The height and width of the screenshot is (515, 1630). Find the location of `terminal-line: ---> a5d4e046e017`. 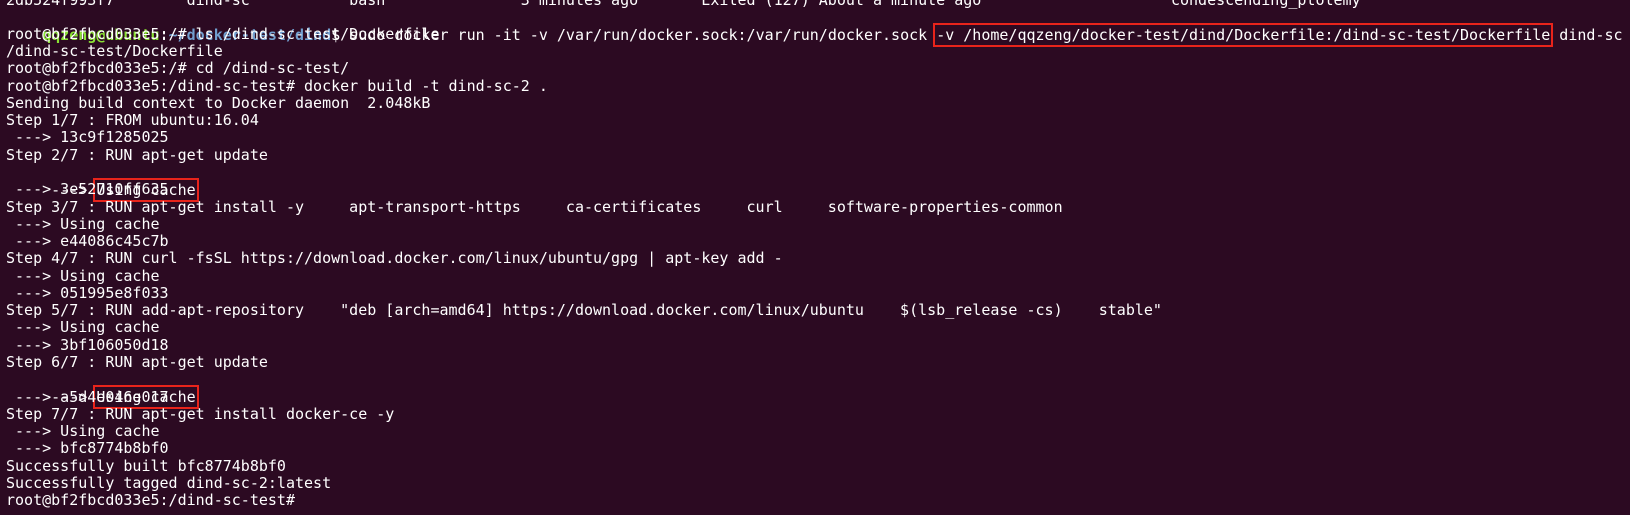

terminal-line: ---> a5d4e046e017 is located at coordinates (87, 397).